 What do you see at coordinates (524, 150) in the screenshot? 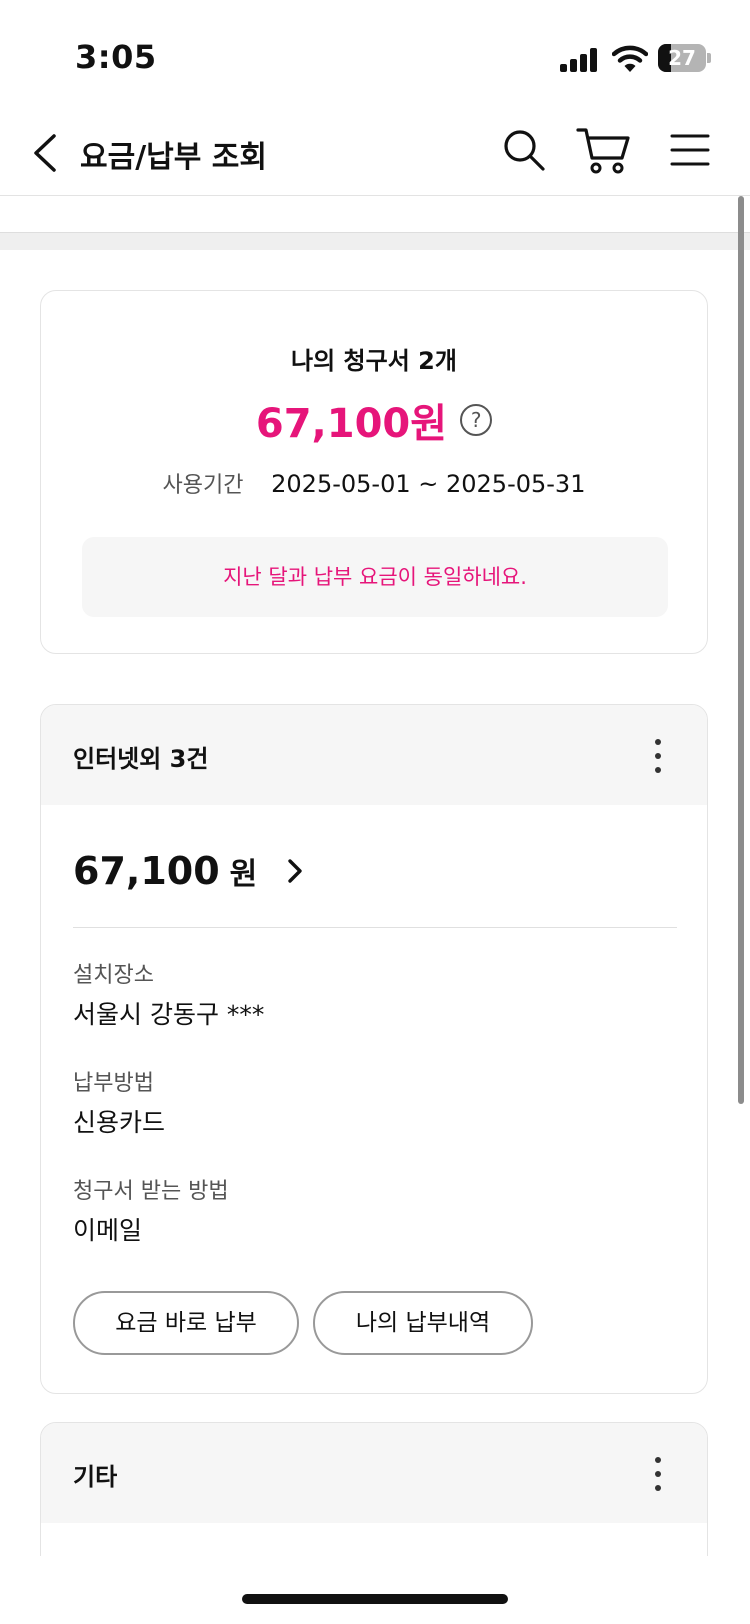
I see `search-icon` at bounding box center [524, 150].